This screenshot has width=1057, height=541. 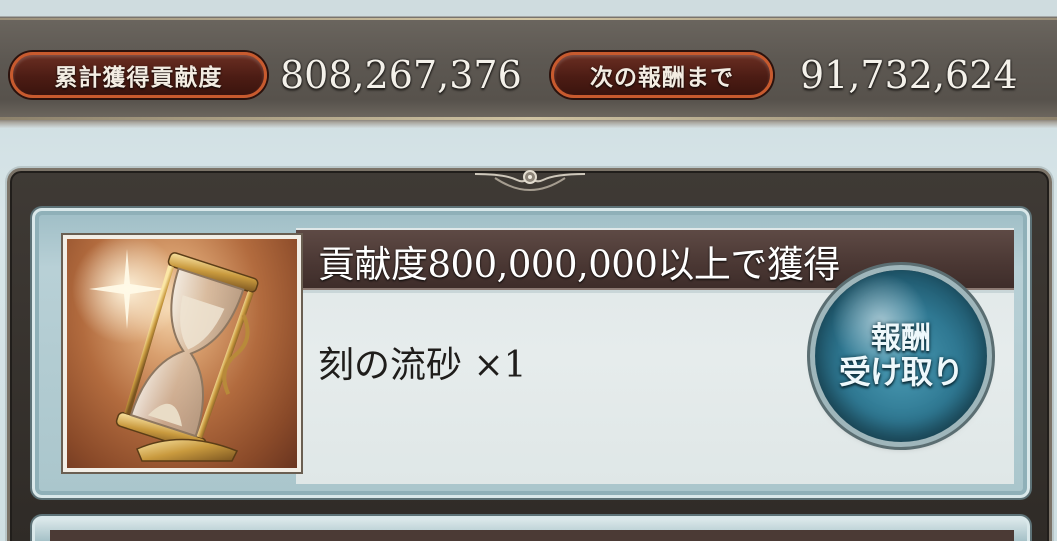 I want to click on total-contribution-label: 累計獲得貢献度, so click(x=138, y=75).